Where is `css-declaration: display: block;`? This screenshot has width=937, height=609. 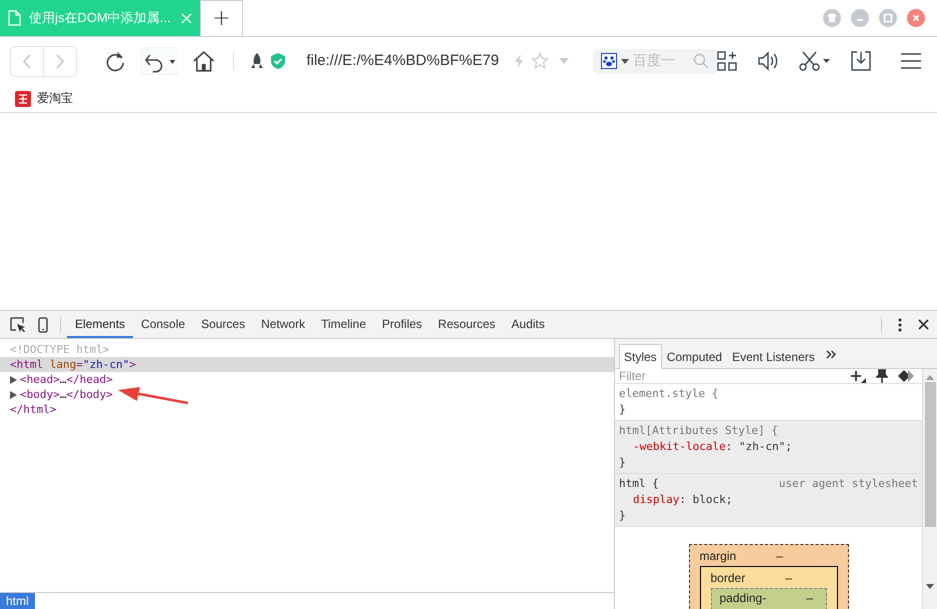
css-declaration: display: block; is located at coordinates (683, 500).